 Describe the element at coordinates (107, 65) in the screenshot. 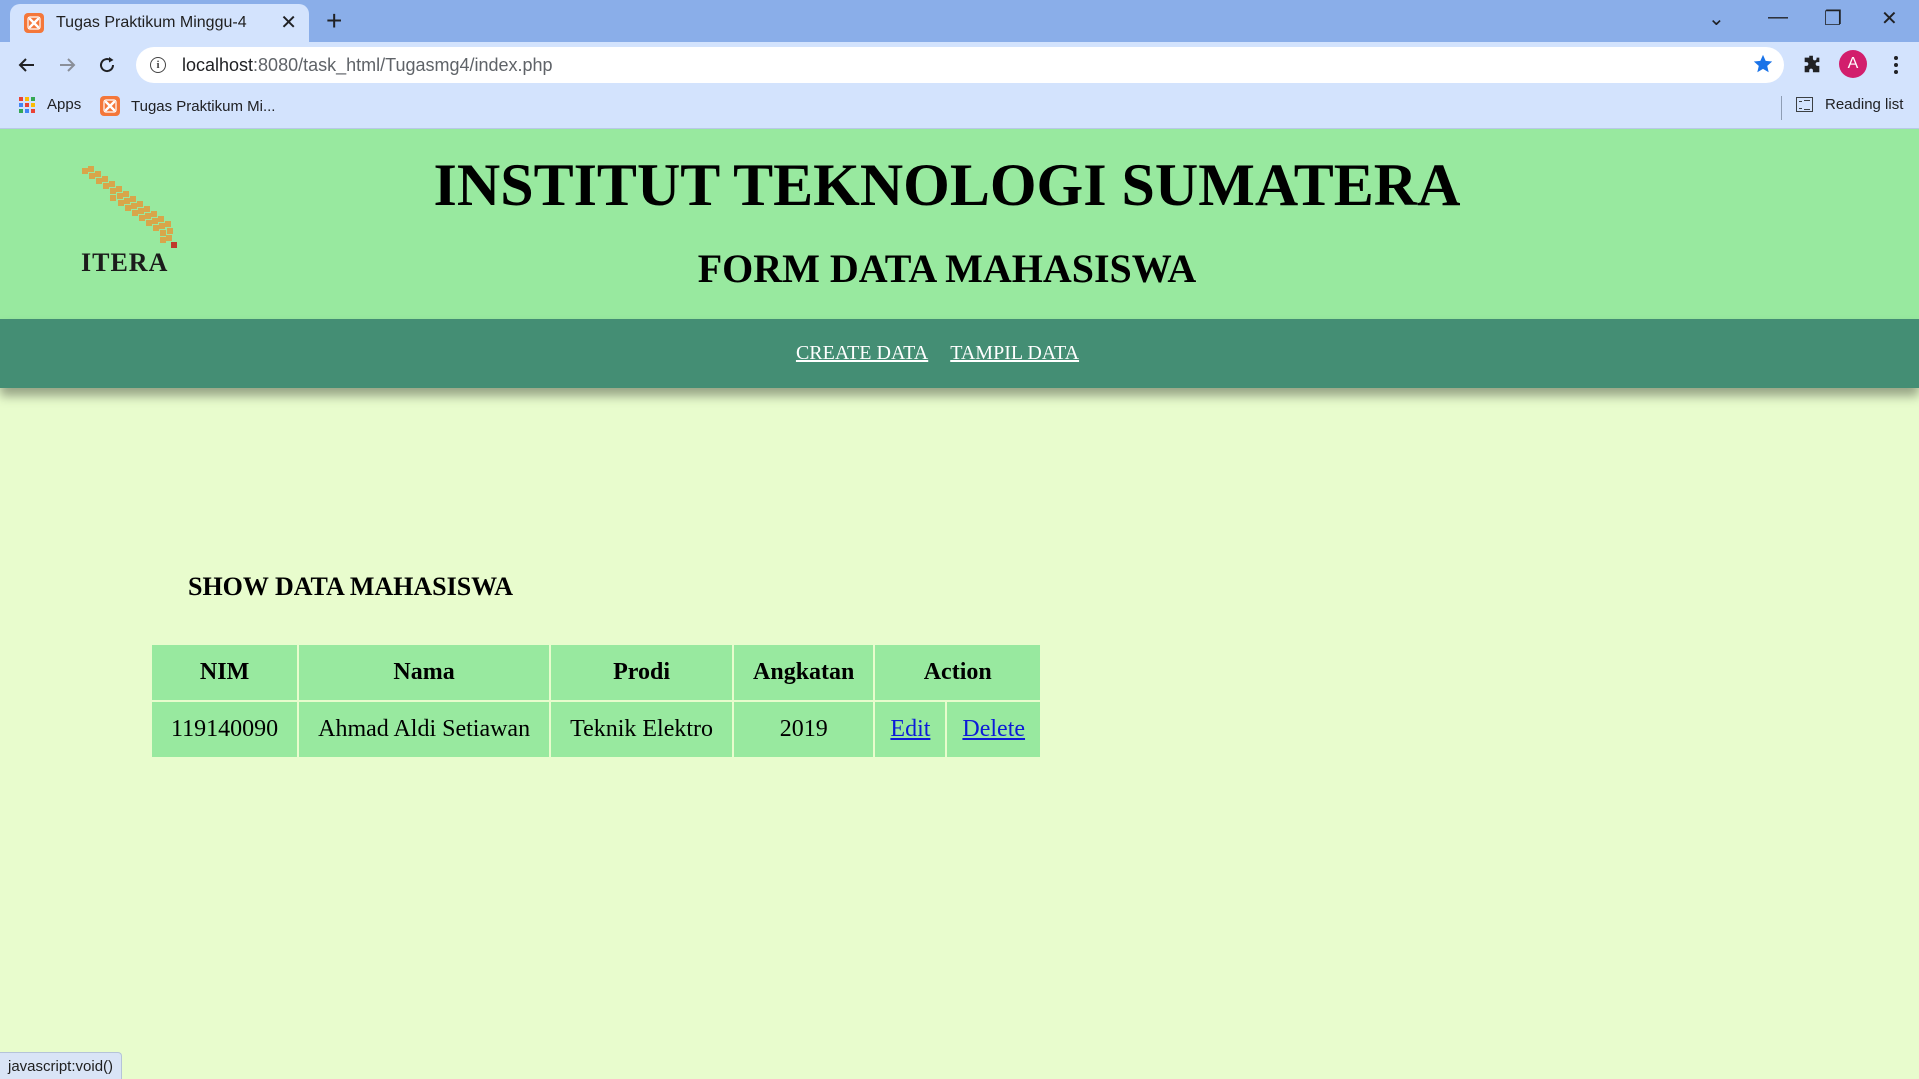

I see `reload-icon` at that location.